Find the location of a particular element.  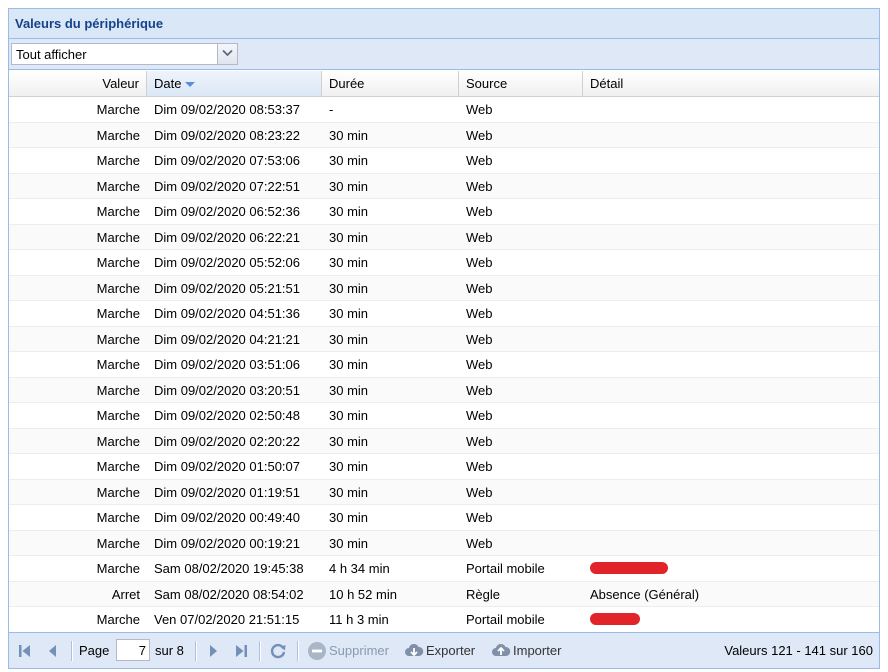

cloud-download-icon is located at coordinates (414, 650).